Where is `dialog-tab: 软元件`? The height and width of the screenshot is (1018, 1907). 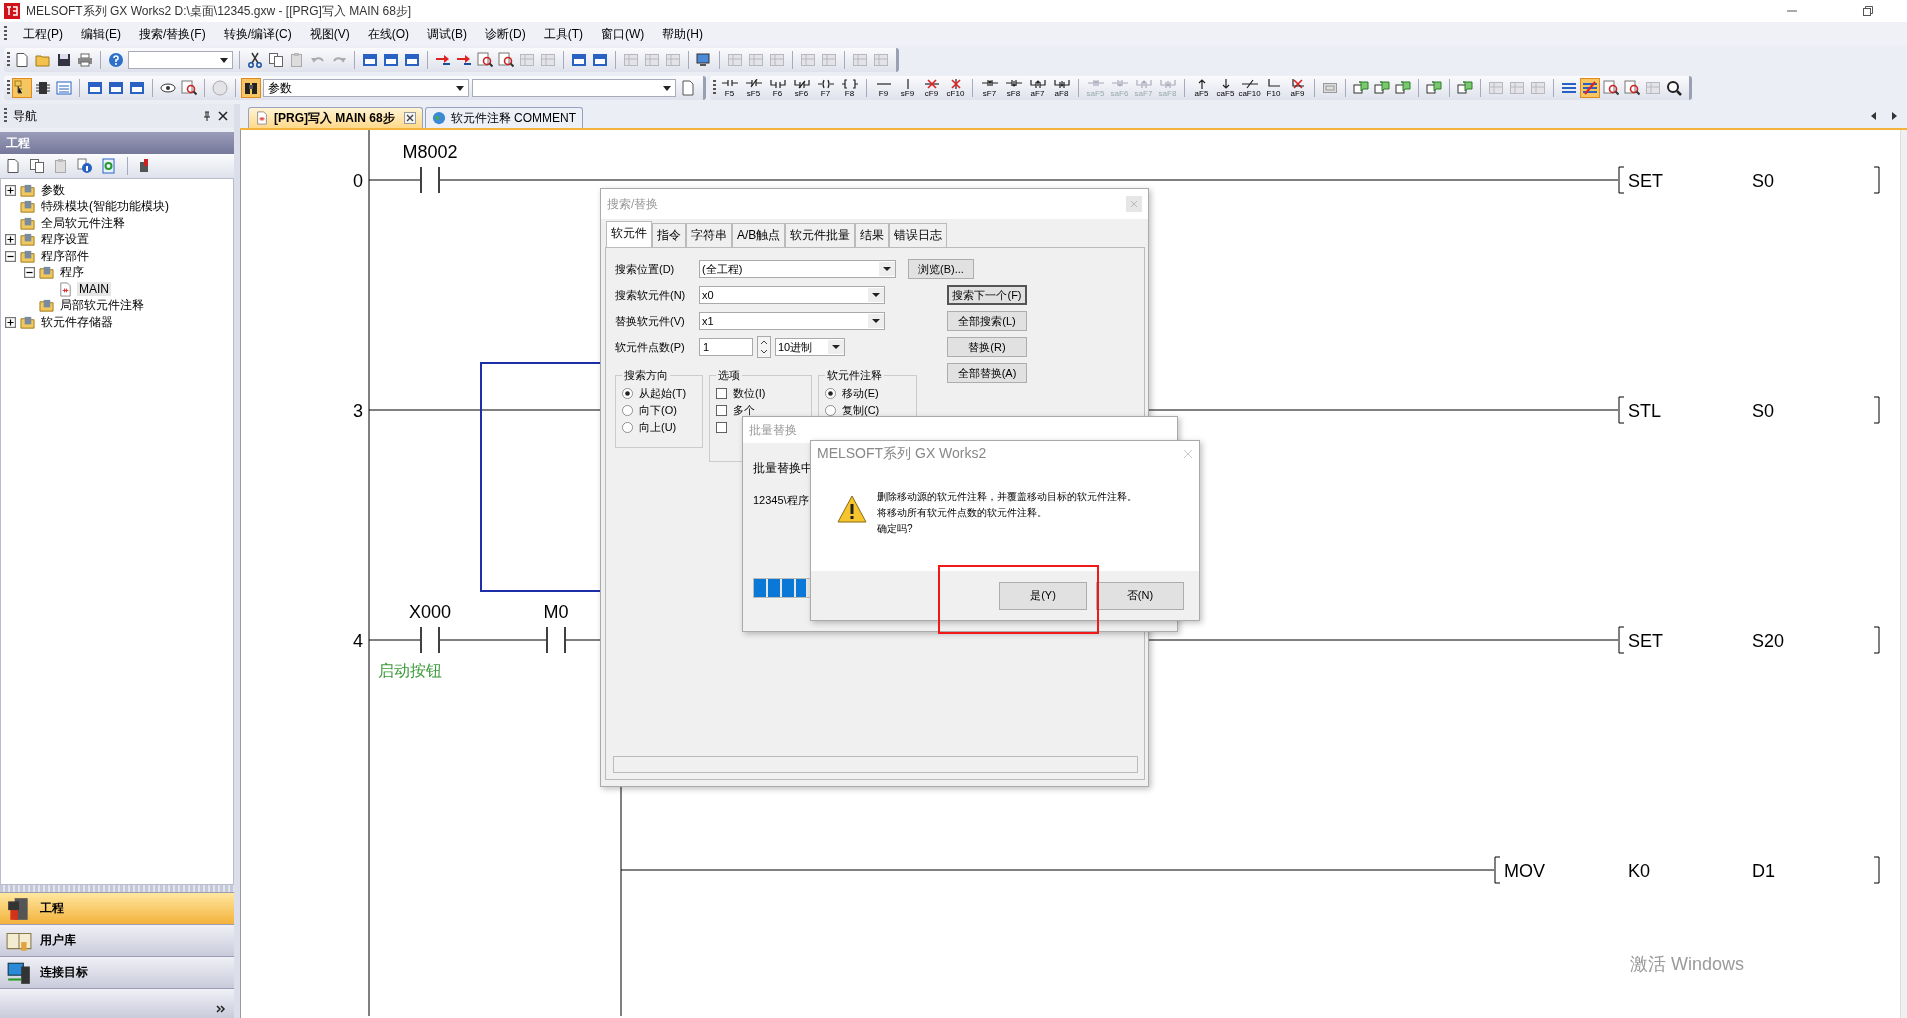 dialog-tab: 软元件 is located at coordinates (629, 234).